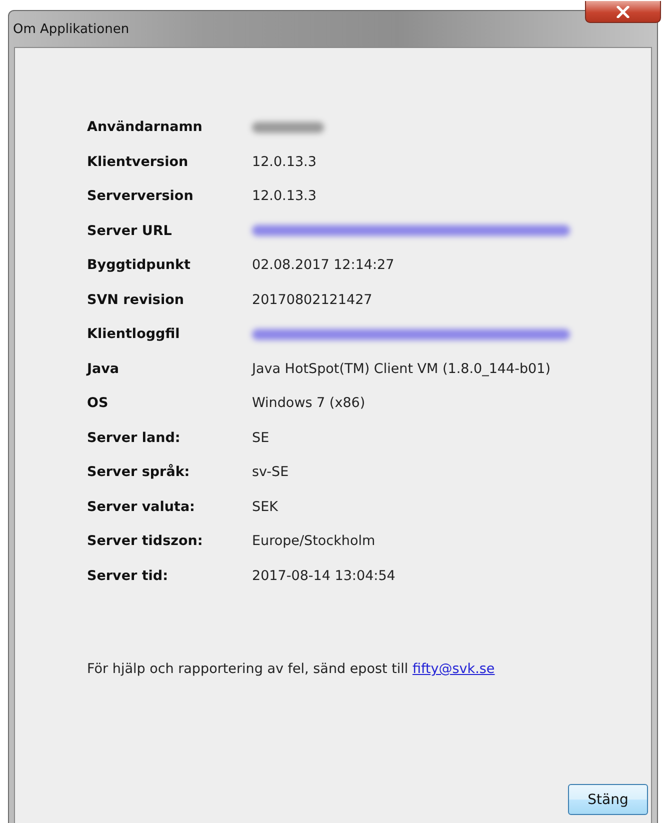  What do you see at coordinates (141, 506) in the screenshot?
I see `field-label: Server valuta:` at bounding box center [141, 506].